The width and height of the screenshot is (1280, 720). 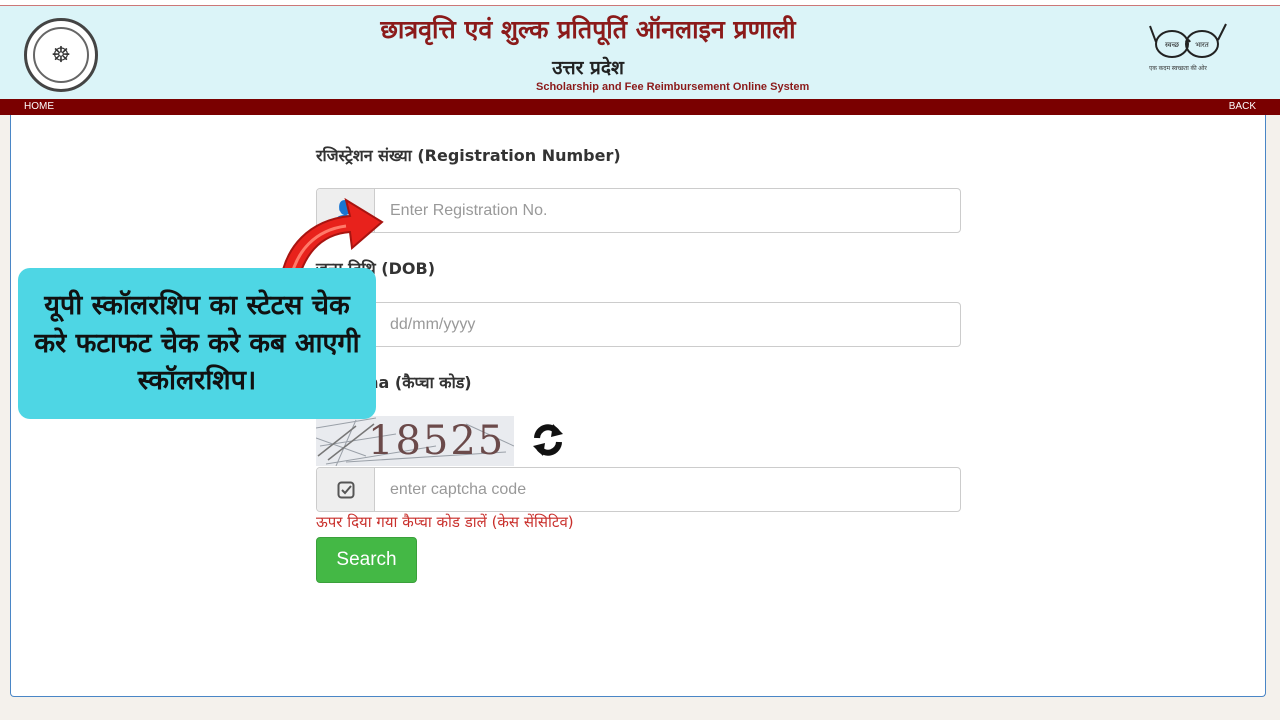 I want to click on check-square-icon, so click(x=346, y=489).